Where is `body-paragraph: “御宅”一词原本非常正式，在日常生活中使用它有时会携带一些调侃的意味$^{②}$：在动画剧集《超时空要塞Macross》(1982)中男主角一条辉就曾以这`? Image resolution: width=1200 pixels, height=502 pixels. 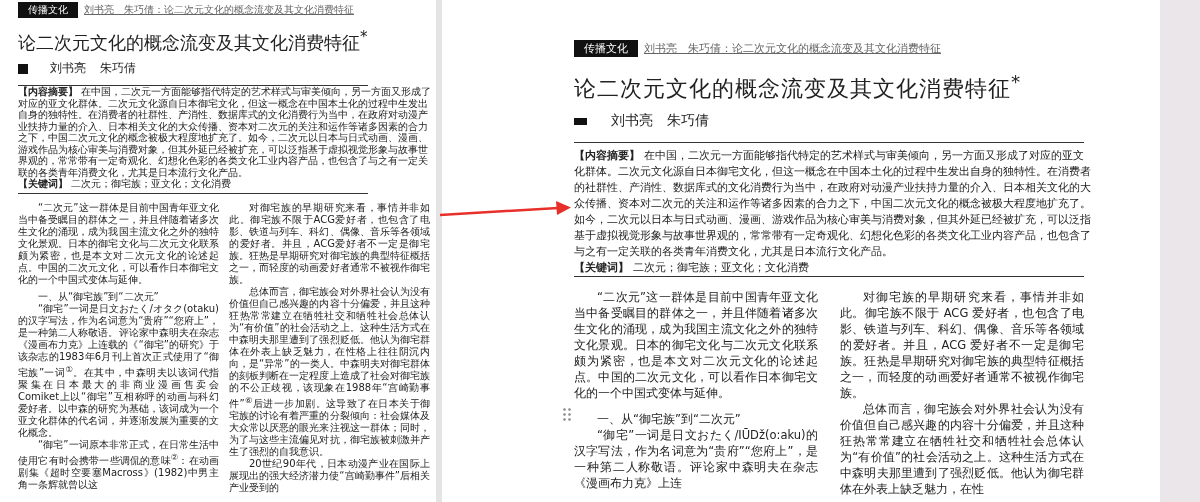 body-paragraph: “御宅”一词原本非常正式，在日常生活中使用它有时会携带一些调侃的意味$^{②}$：在动画剧集《超时空要塞Macross》(1982)中男主角一条辉就曾以这 is located at coordinates (118, 465).